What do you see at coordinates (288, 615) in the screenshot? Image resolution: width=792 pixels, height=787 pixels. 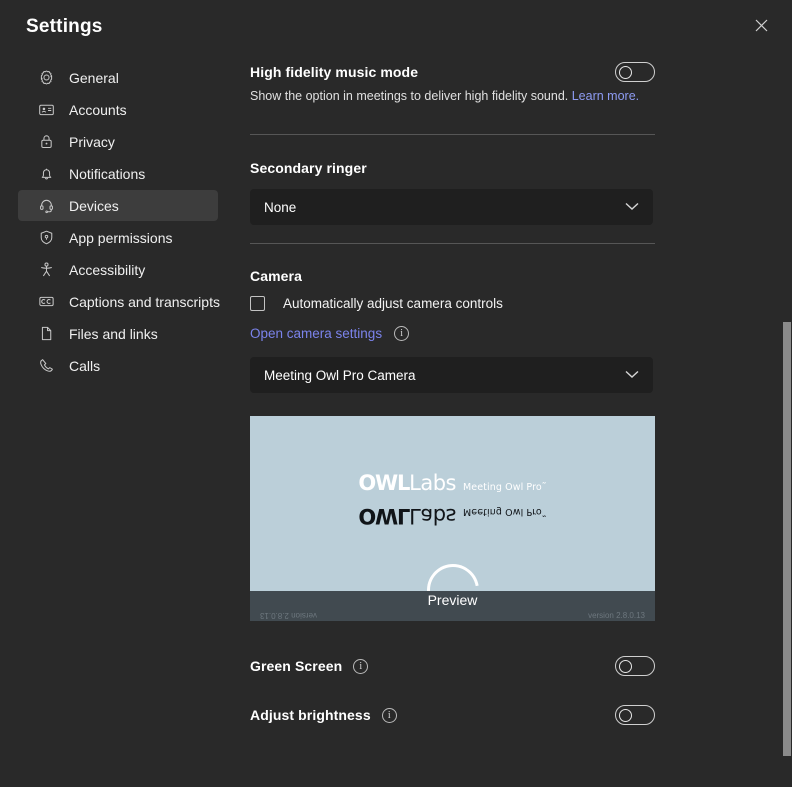 I see `version-text-mirrored: version 2.8.0.13` at bounding box center [288, 615].